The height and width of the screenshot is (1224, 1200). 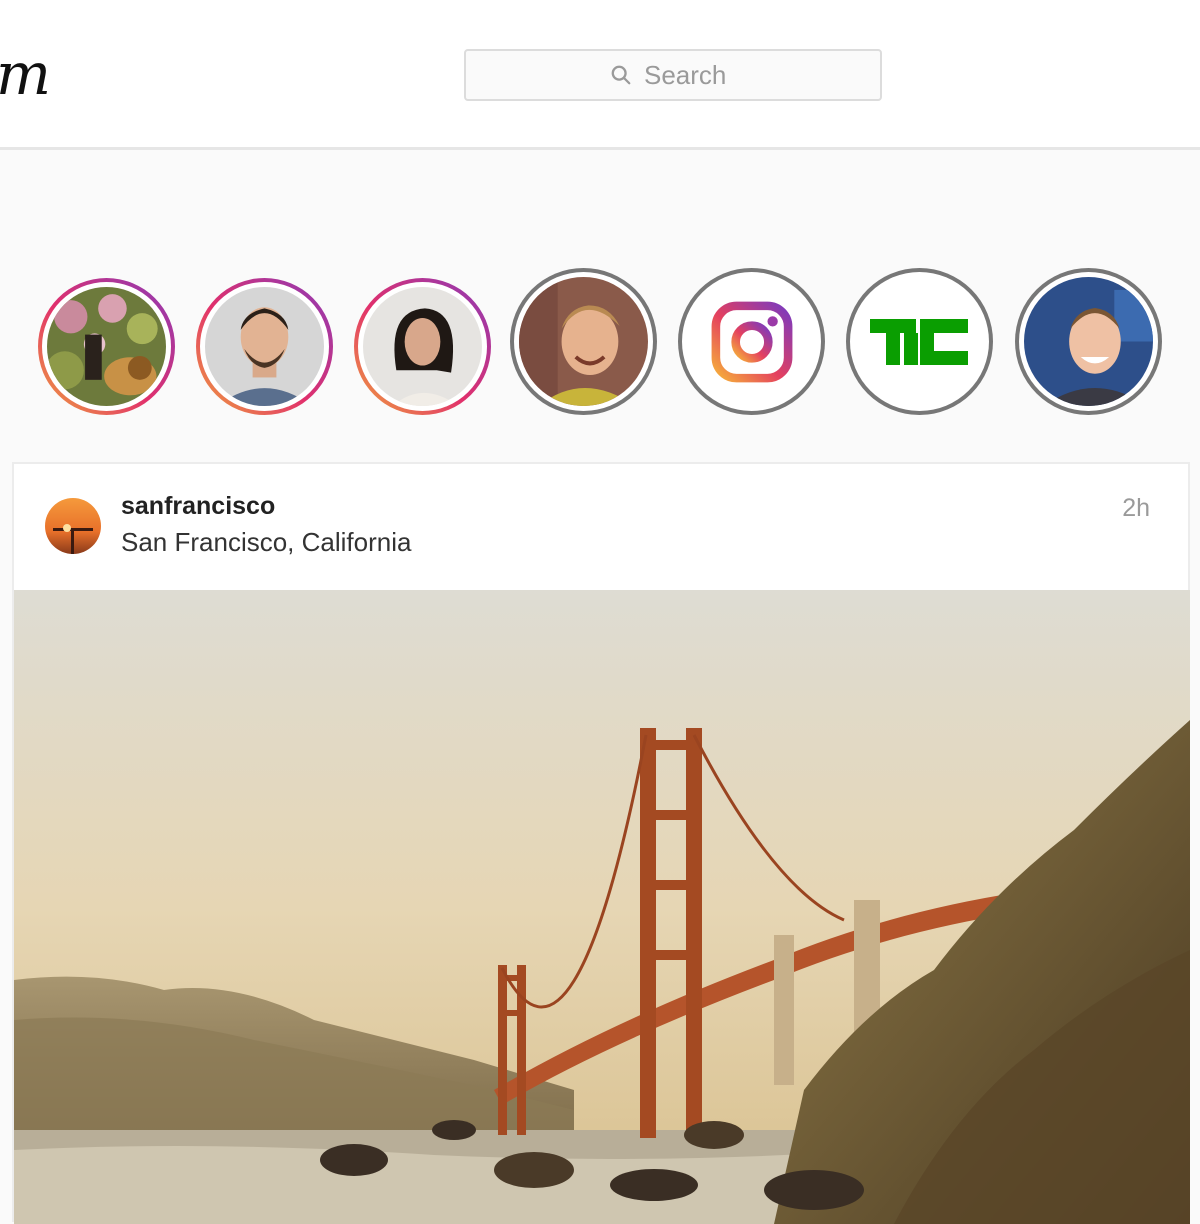 I want to click on search-icon, so click(x=621, y=75).